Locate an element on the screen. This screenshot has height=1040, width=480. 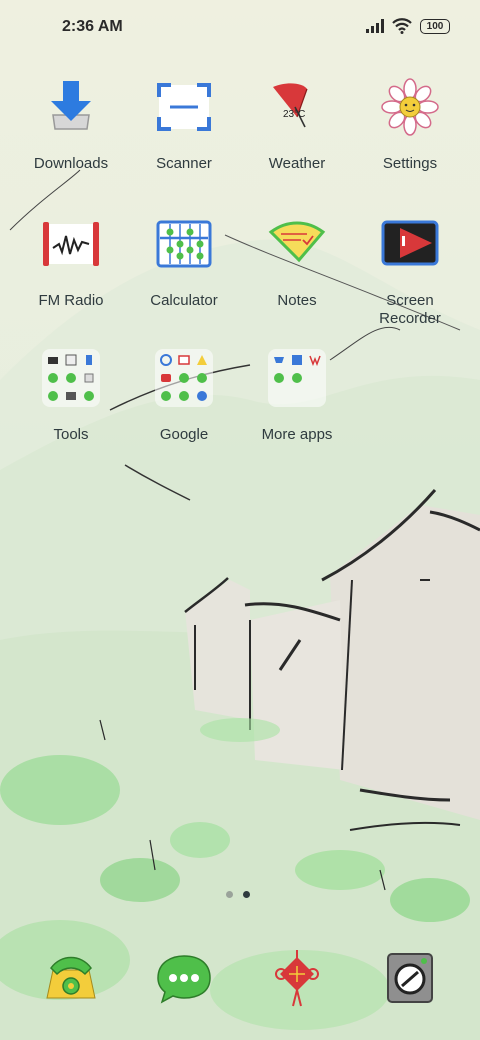
page-dot is located at coordinates (229, 894).